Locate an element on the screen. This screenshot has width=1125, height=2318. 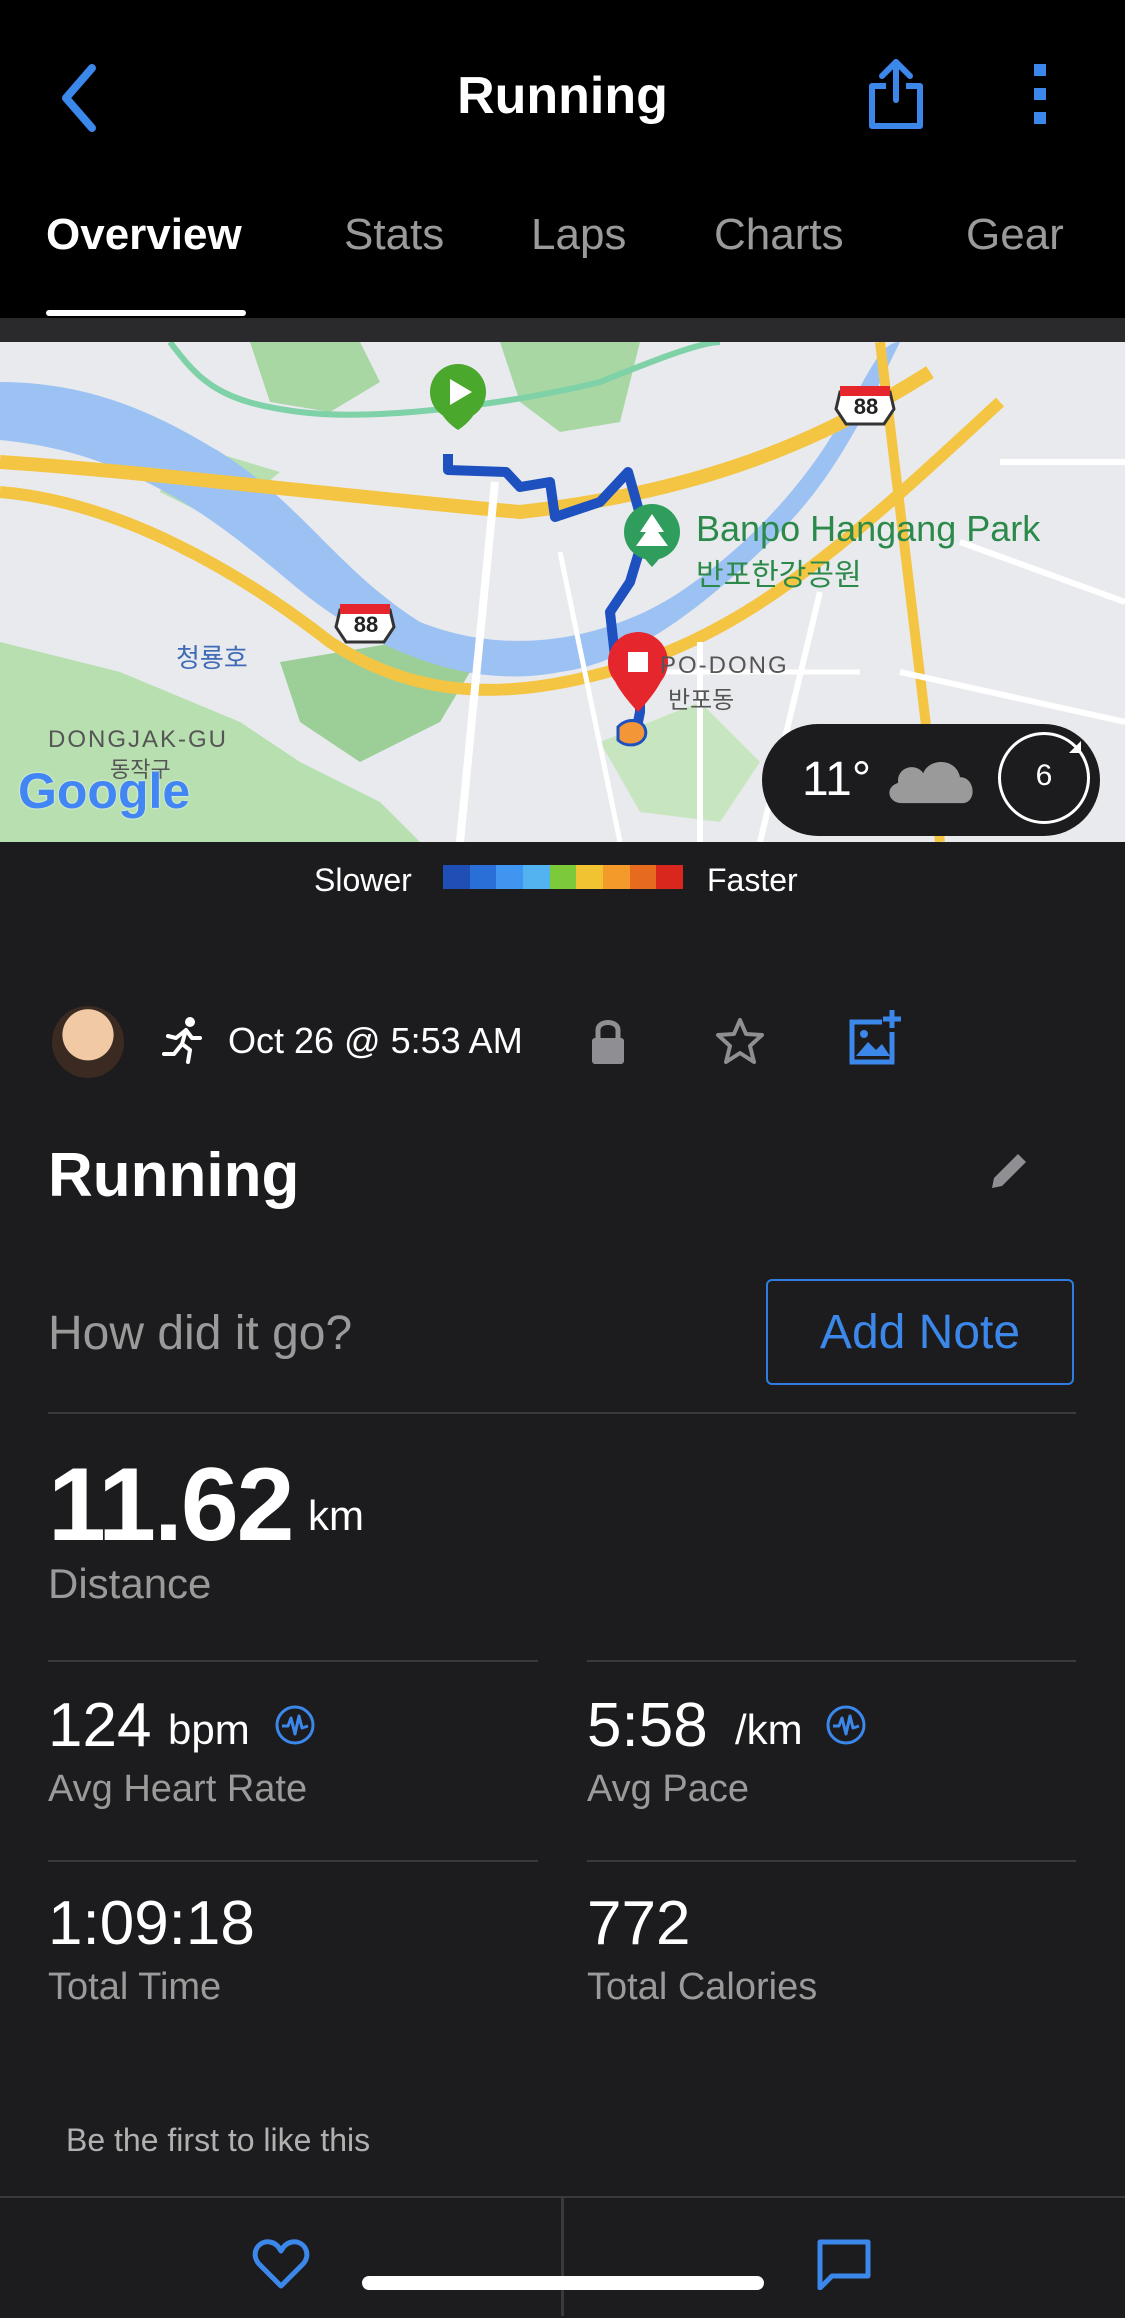
pace-color-scale is located at coordinates (563, 877).